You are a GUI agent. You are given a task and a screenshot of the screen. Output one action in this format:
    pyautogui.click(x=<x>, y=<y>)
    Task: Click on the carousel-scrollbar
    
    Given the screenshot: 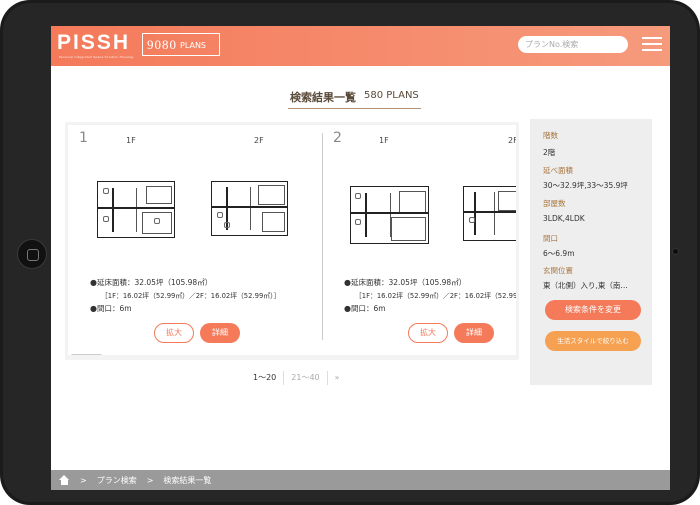 What is the action you would take?
    pyautogui.click(x=86, y=354)
    